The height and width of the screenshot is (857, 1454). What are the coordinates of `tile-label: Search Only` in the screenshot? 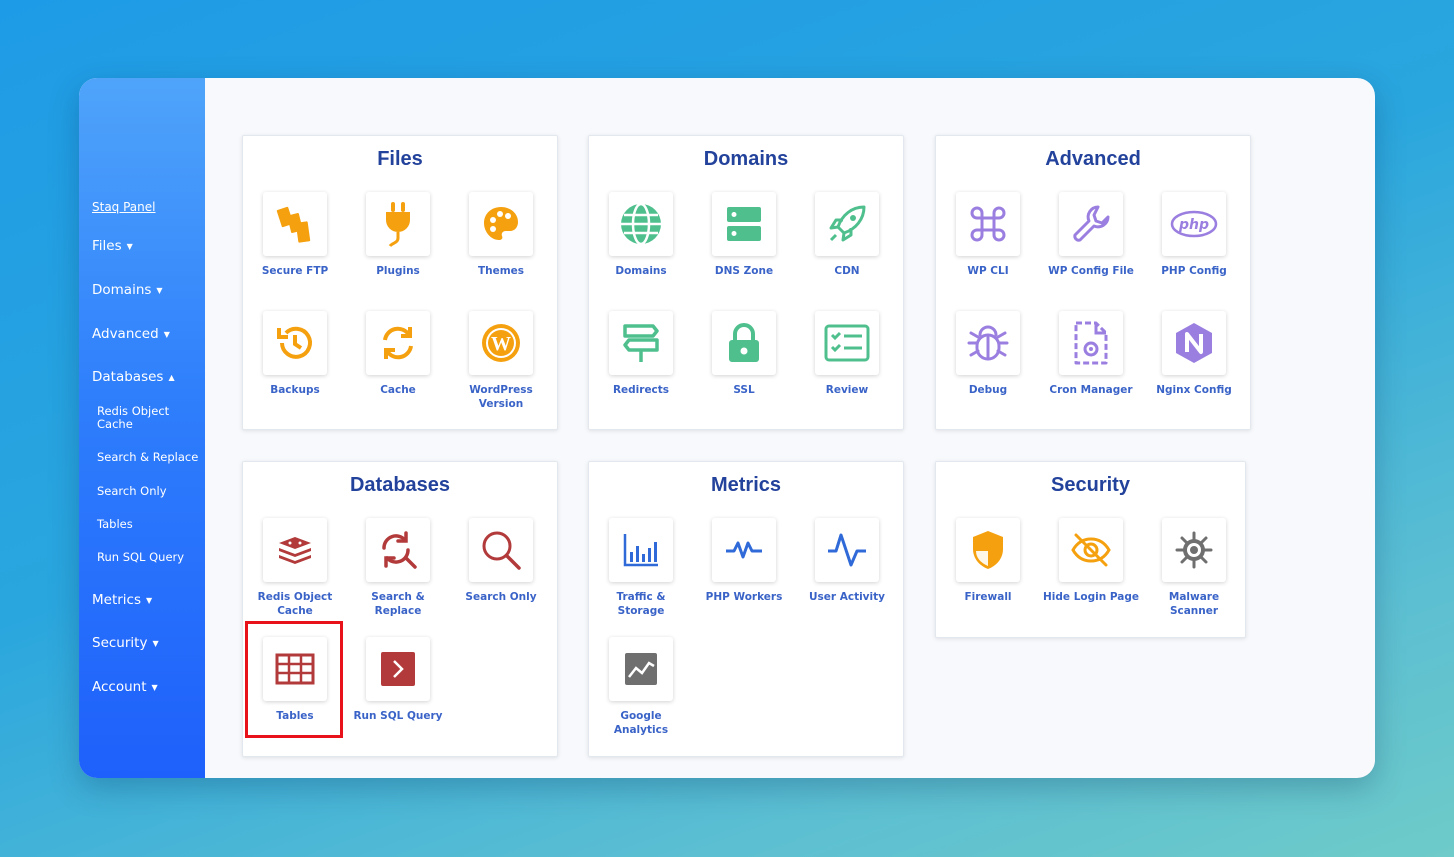 It's located at (501, 597).